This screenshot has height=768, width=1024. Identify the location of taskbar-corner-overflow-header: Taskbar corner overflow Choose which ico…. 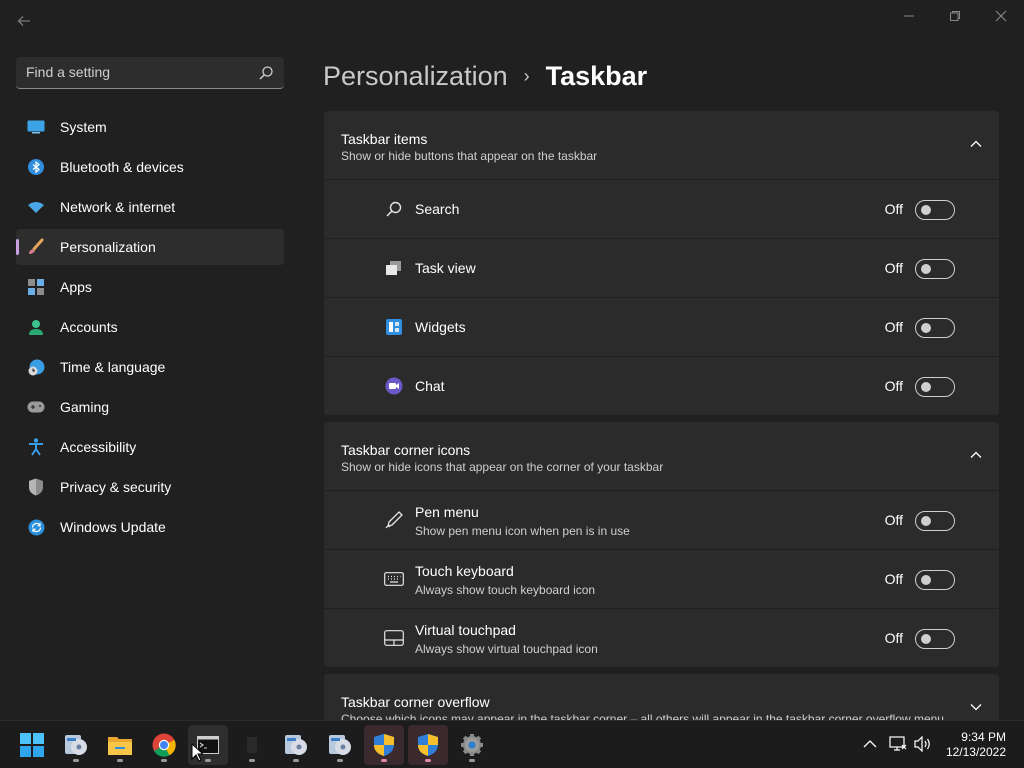
(661, 697).